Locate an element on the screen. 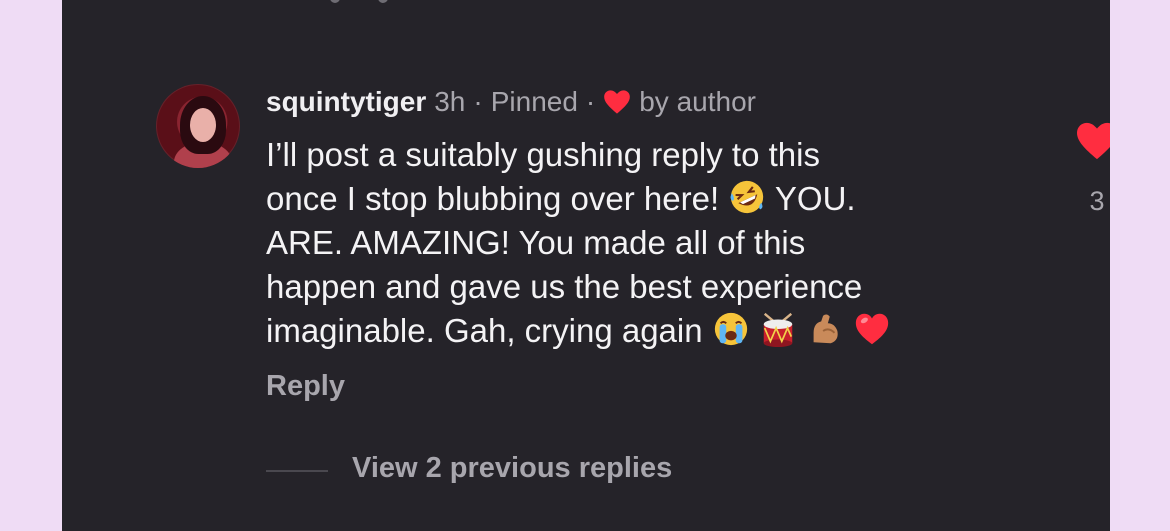 Image resolution: width=1170 pixels, height=531 pixels. like-count: 3 is located at coordinates (1097, 201).